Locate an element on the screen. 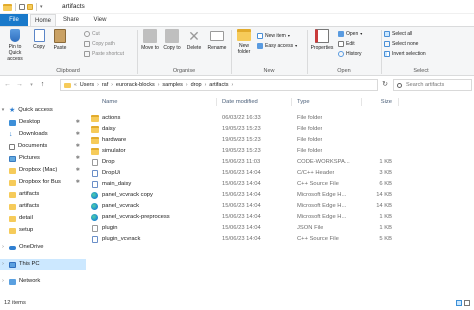  new-folder-icon is located at coordinates (30, 7).